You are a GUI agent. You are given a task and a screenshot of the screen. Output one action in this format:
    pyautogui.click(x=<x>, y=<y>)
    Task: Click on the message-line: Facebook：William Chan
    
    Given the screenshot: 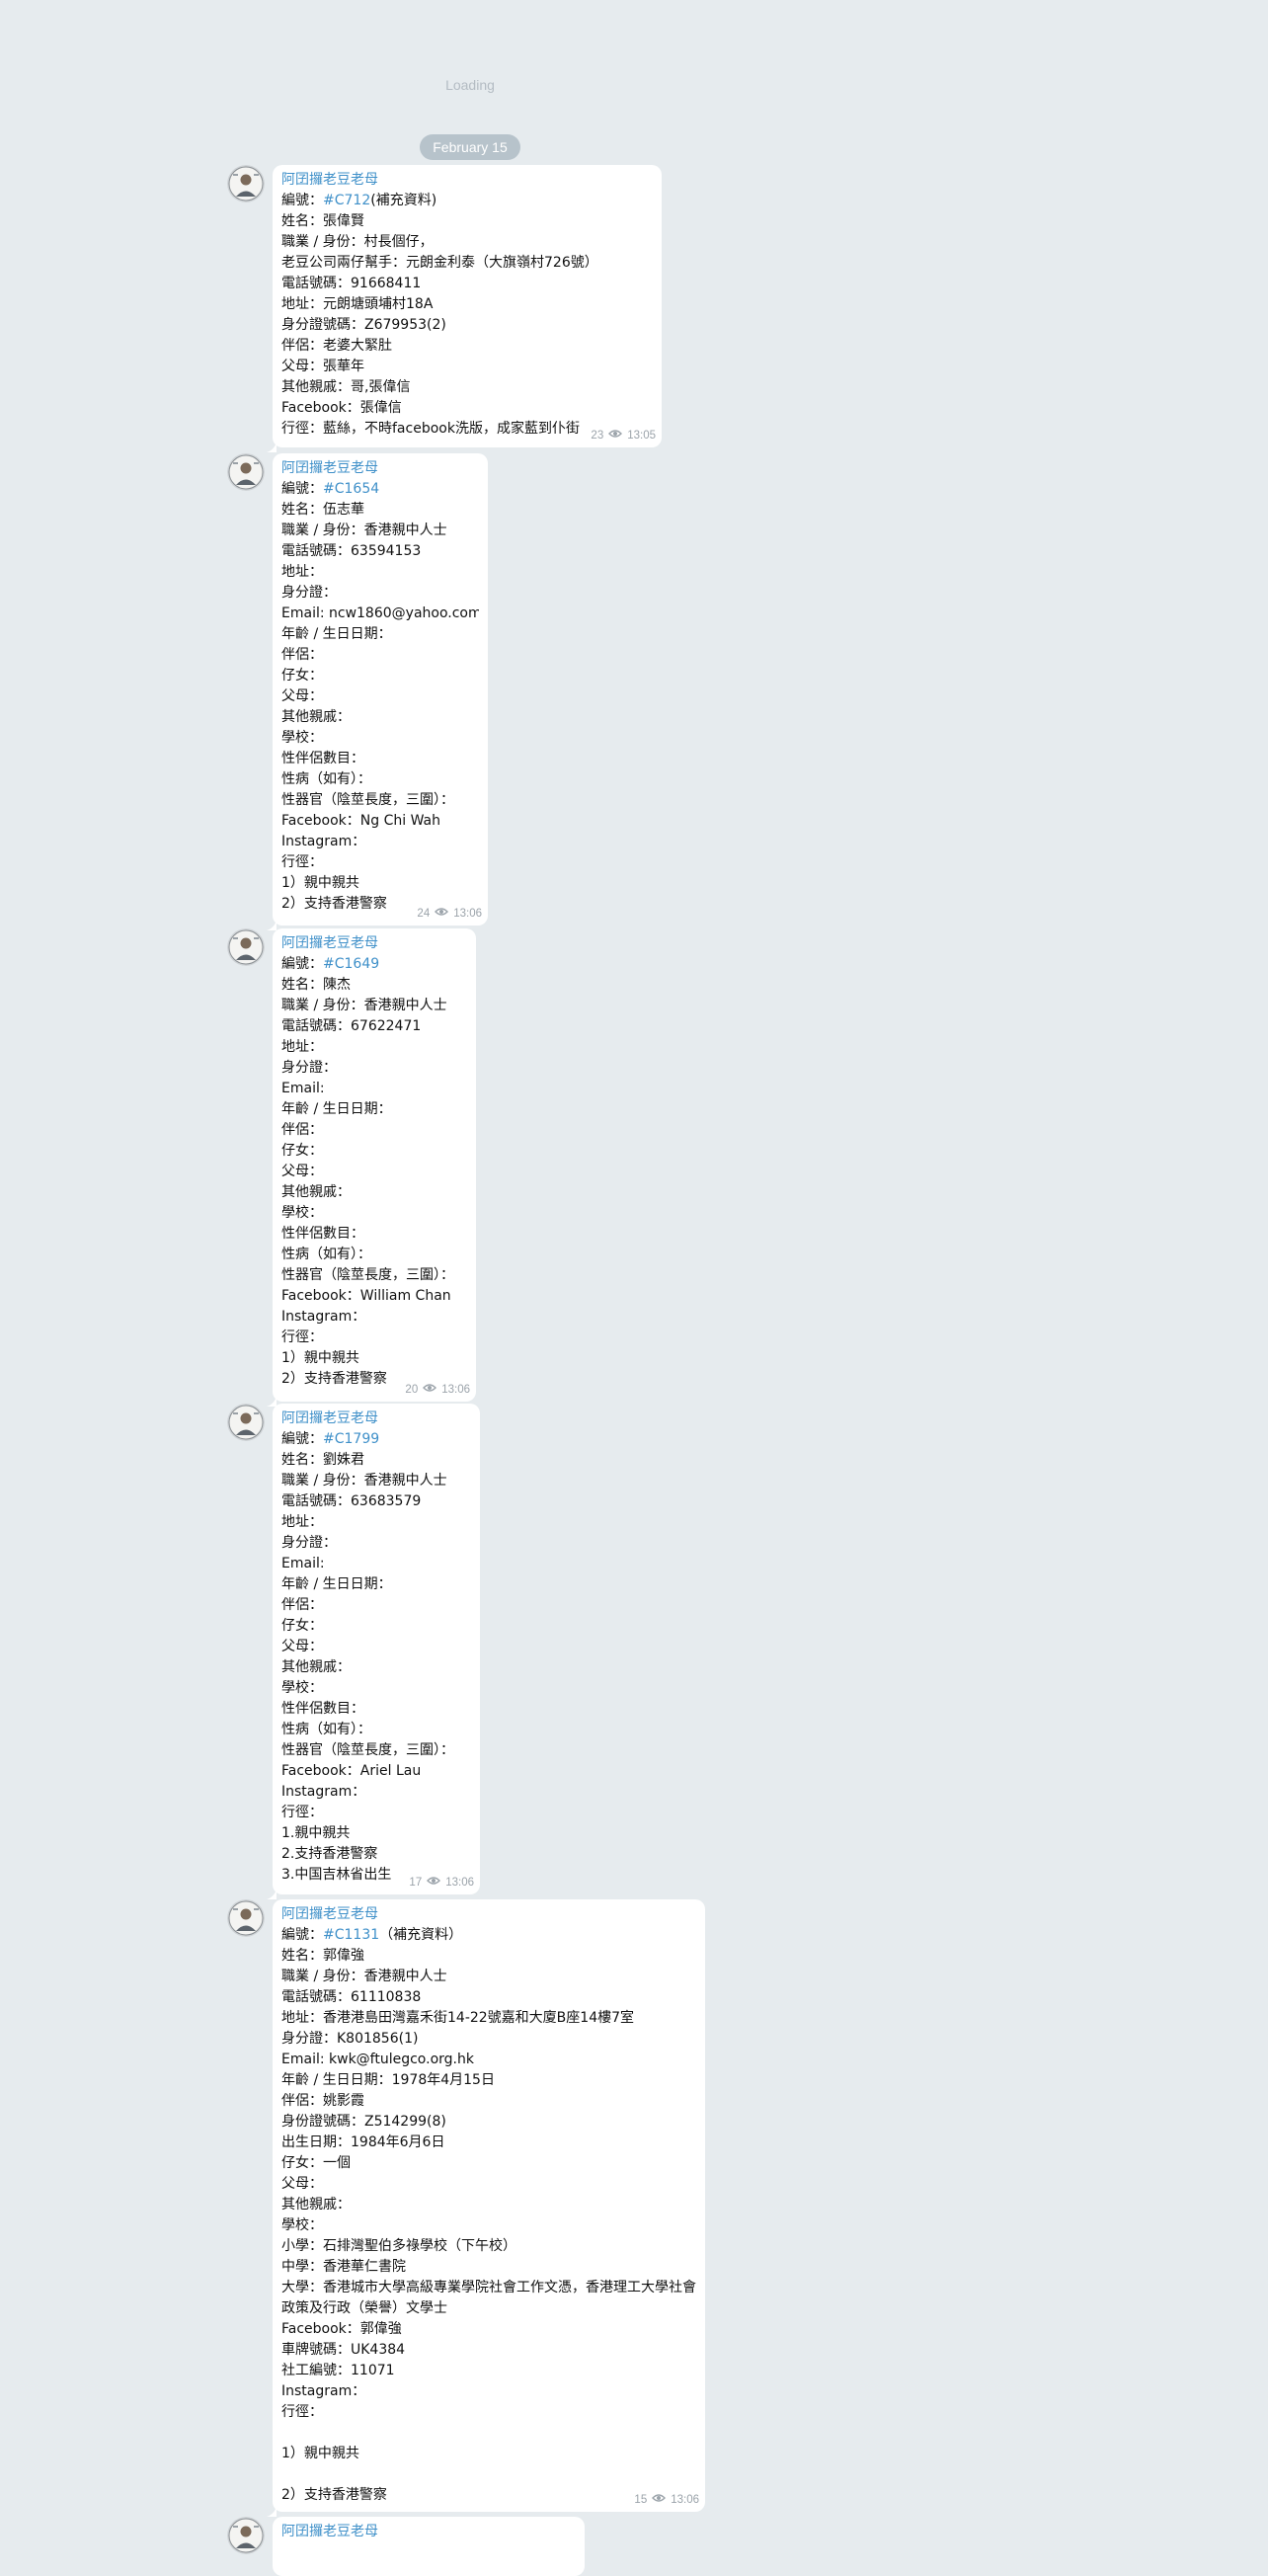 What is the action you would take?
    pyautogui.click(x=366, y=1296)
    